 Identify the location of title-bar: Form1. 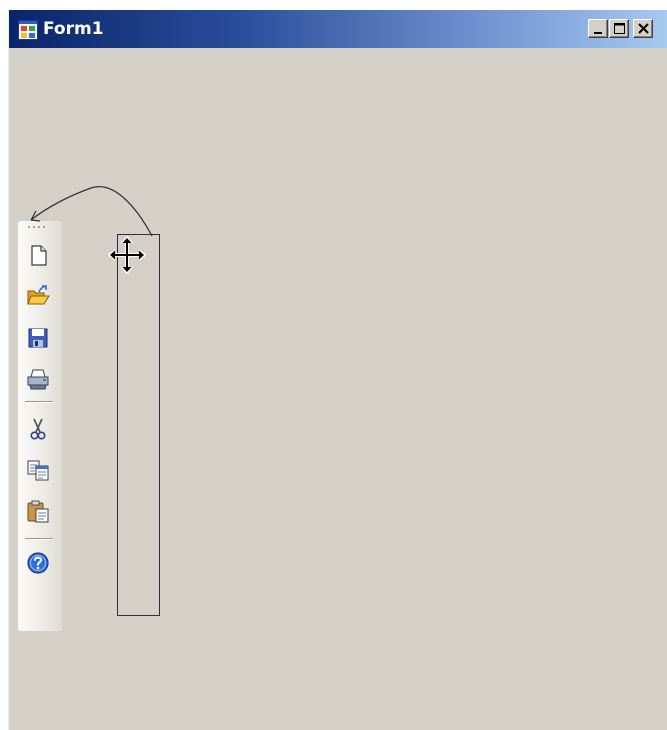
(338, 29).